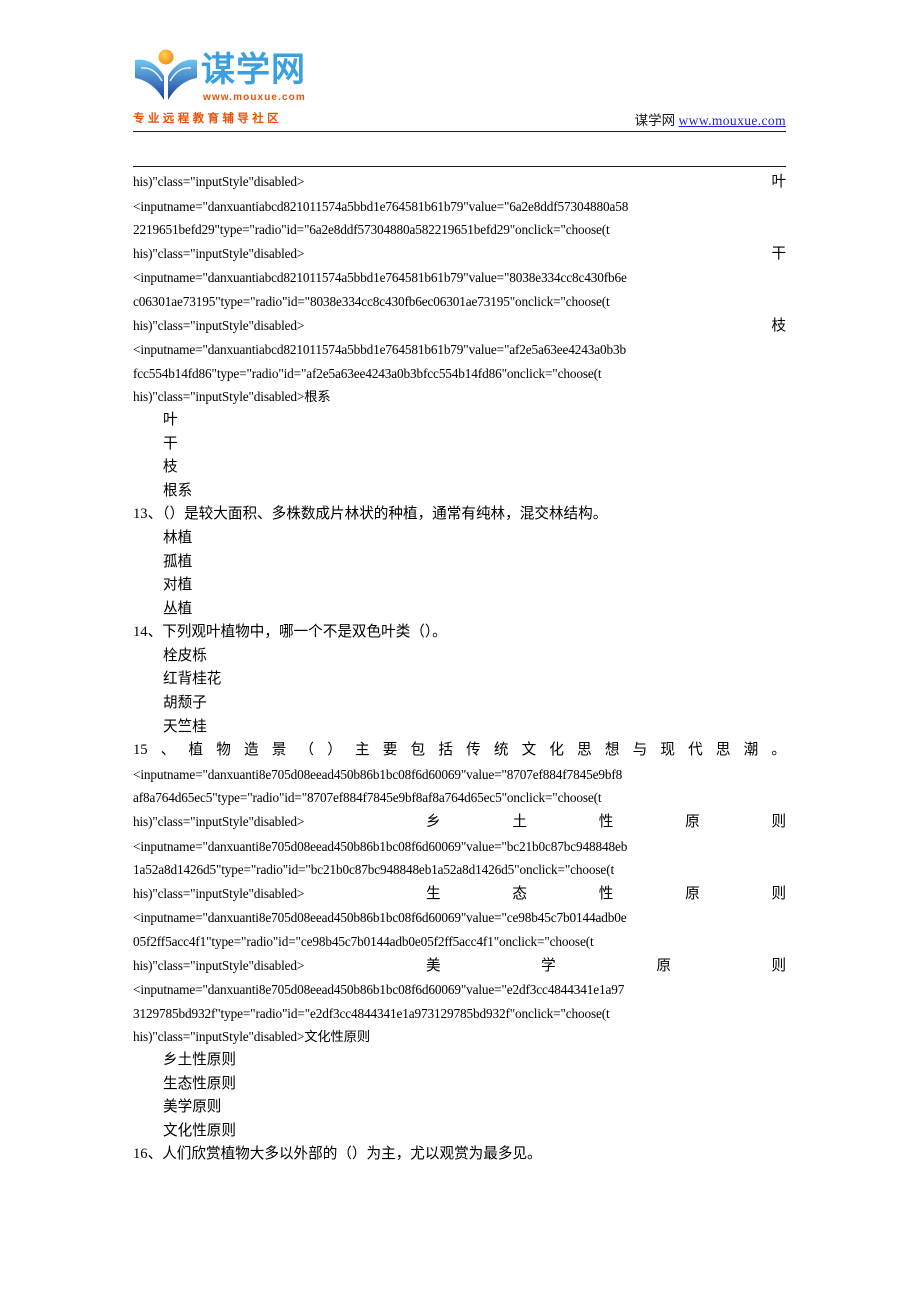 Image resolution: width=920 pixels, height=1302 pixels. What do you see at coordinates (606, 893) in the screenshot?
I see `inline-option-label: 生态性原则` at bounding box center [606, 893].